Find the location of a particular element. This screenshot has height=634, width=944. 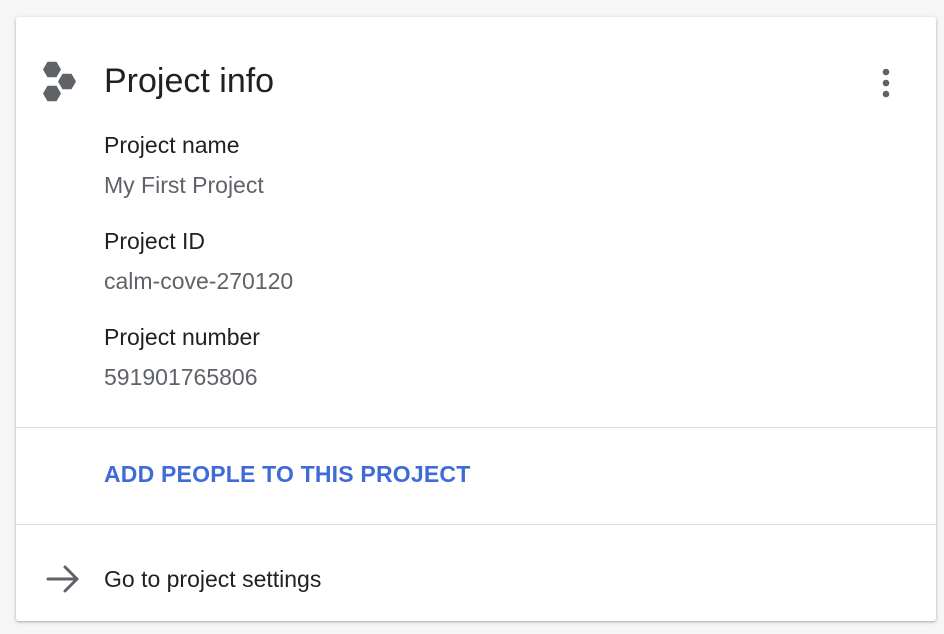

project-number-field: Project number 591901765806 is located at coordinates (504, 369).